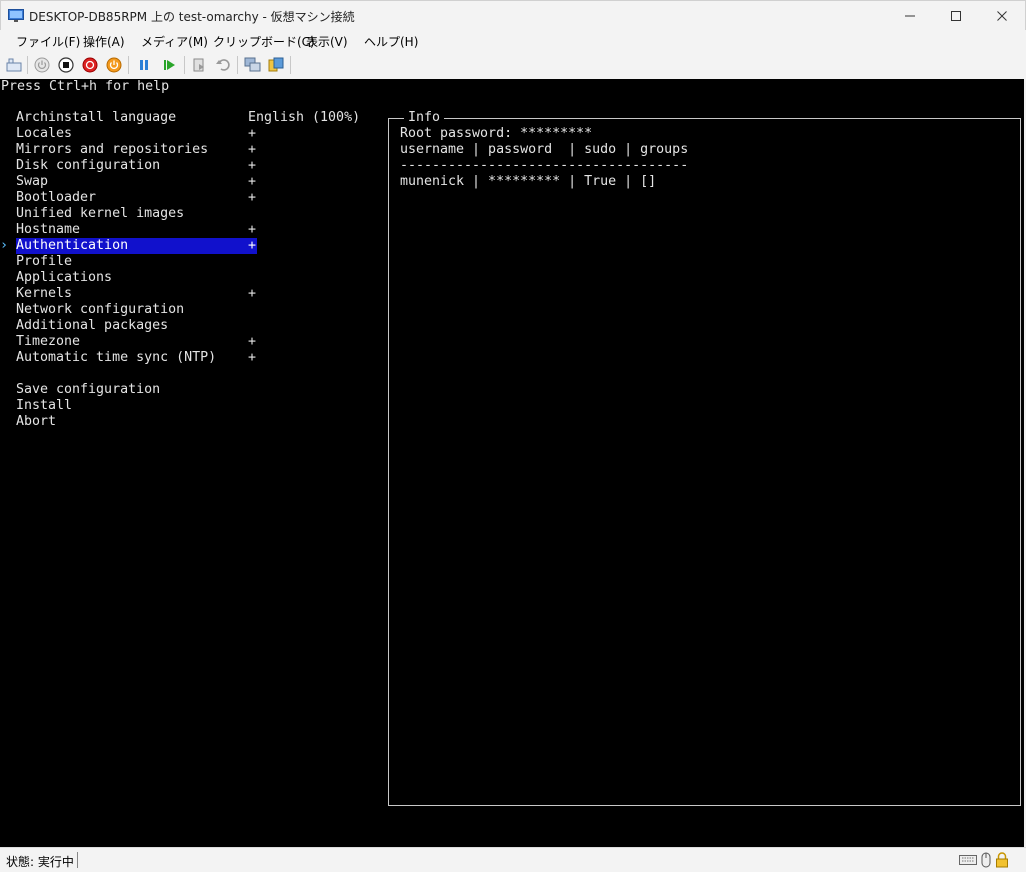 Image resolution: width=1026 pixels, height=872 pixels. I want to click on menu-option-mirrors-and-repositories: Mirrors and repositories +, so click(130, 150).